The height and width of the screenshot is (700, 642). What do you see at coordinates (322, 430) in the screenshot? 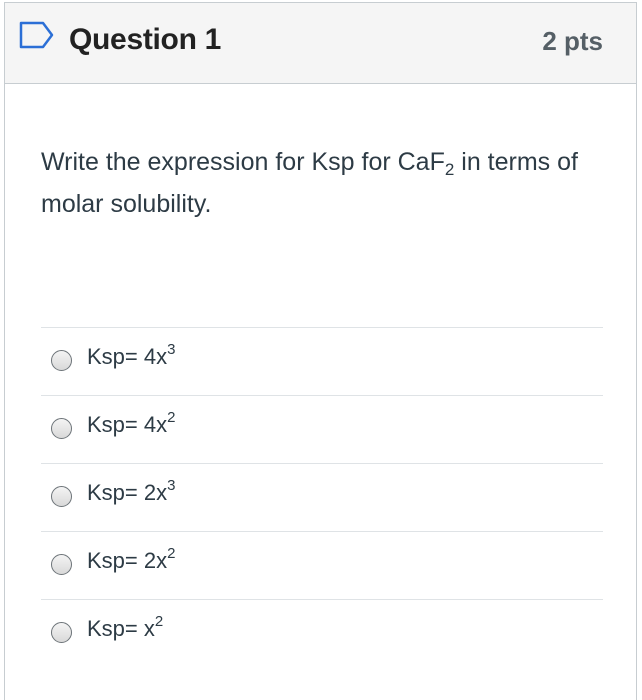
I see `answer-option: Ksp= 4x2` at bounding box center [322, 430].